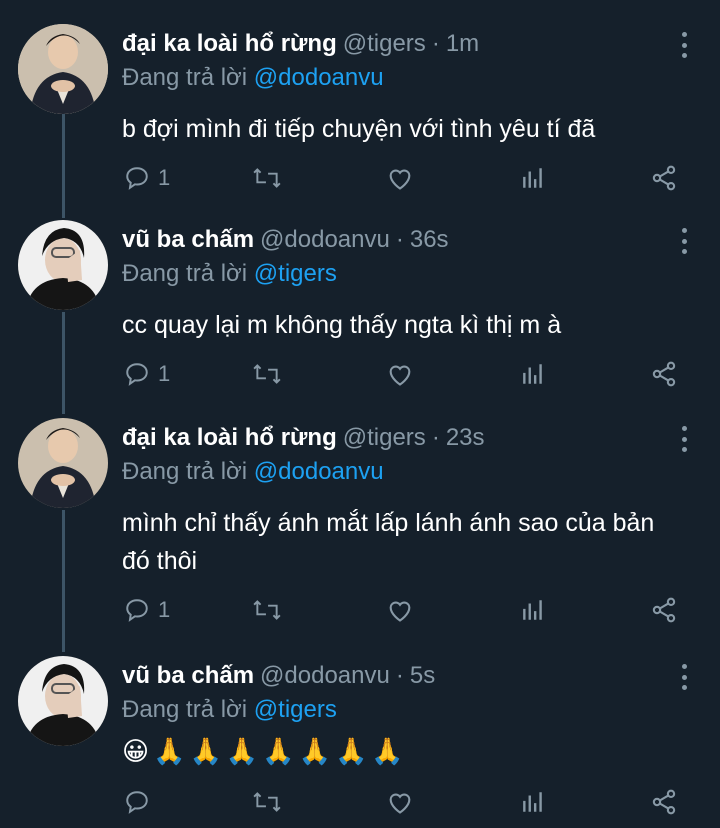 The height and width of the screenshot is (828, 720). Describe the element at coordinates (465, 438) in the screenshot. I see `timestamp: 23s` at that location.